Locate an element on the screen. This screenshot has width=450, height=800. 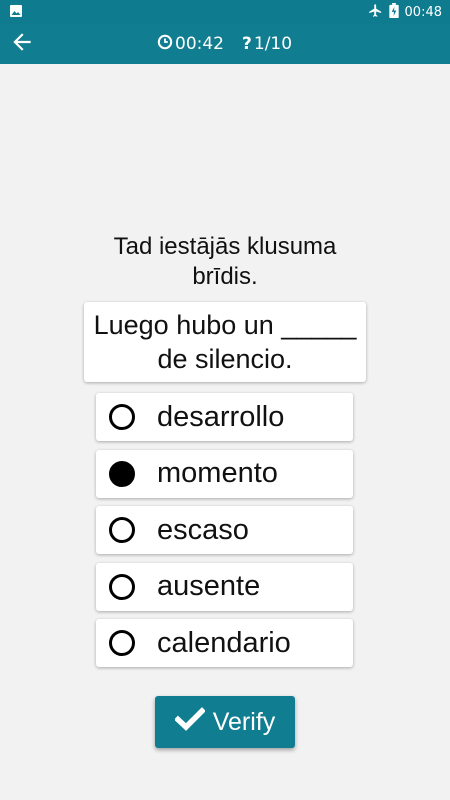
quiz-info: 00:42 ? 1/10 is located at coordinates (224, 44).